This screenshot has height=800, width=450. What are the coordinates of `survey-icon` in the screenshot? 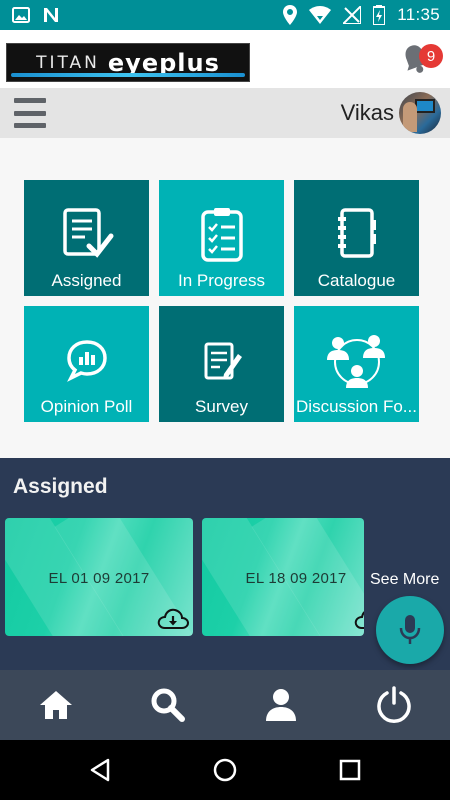 It's located at (223, 361).